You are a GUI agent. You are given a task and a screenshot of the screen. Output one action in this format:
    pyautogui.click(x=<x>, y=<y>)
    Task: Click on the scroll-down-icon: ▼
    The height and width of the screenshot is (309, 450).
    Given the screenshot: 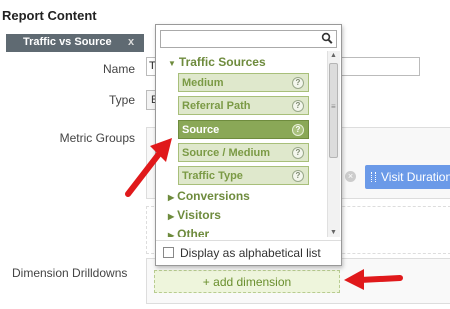 What is the action you would take?
    pyautogui.click(x=333, y=232)
    